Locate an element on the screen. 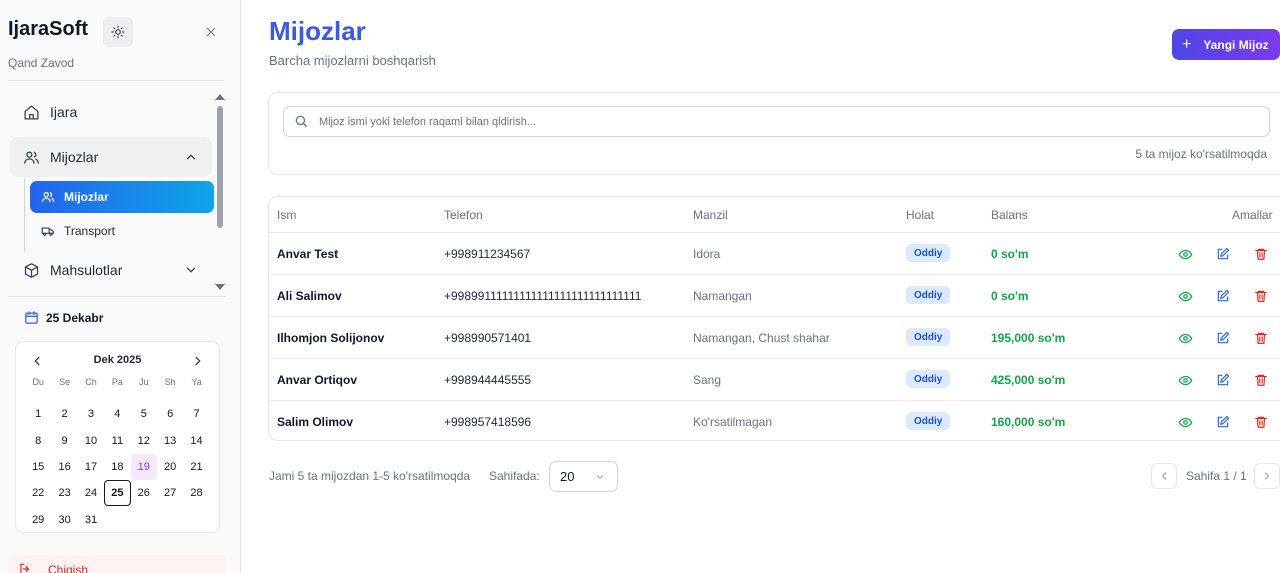  client-balance: 160,000 so'm is located at coordinates (1028, 422).